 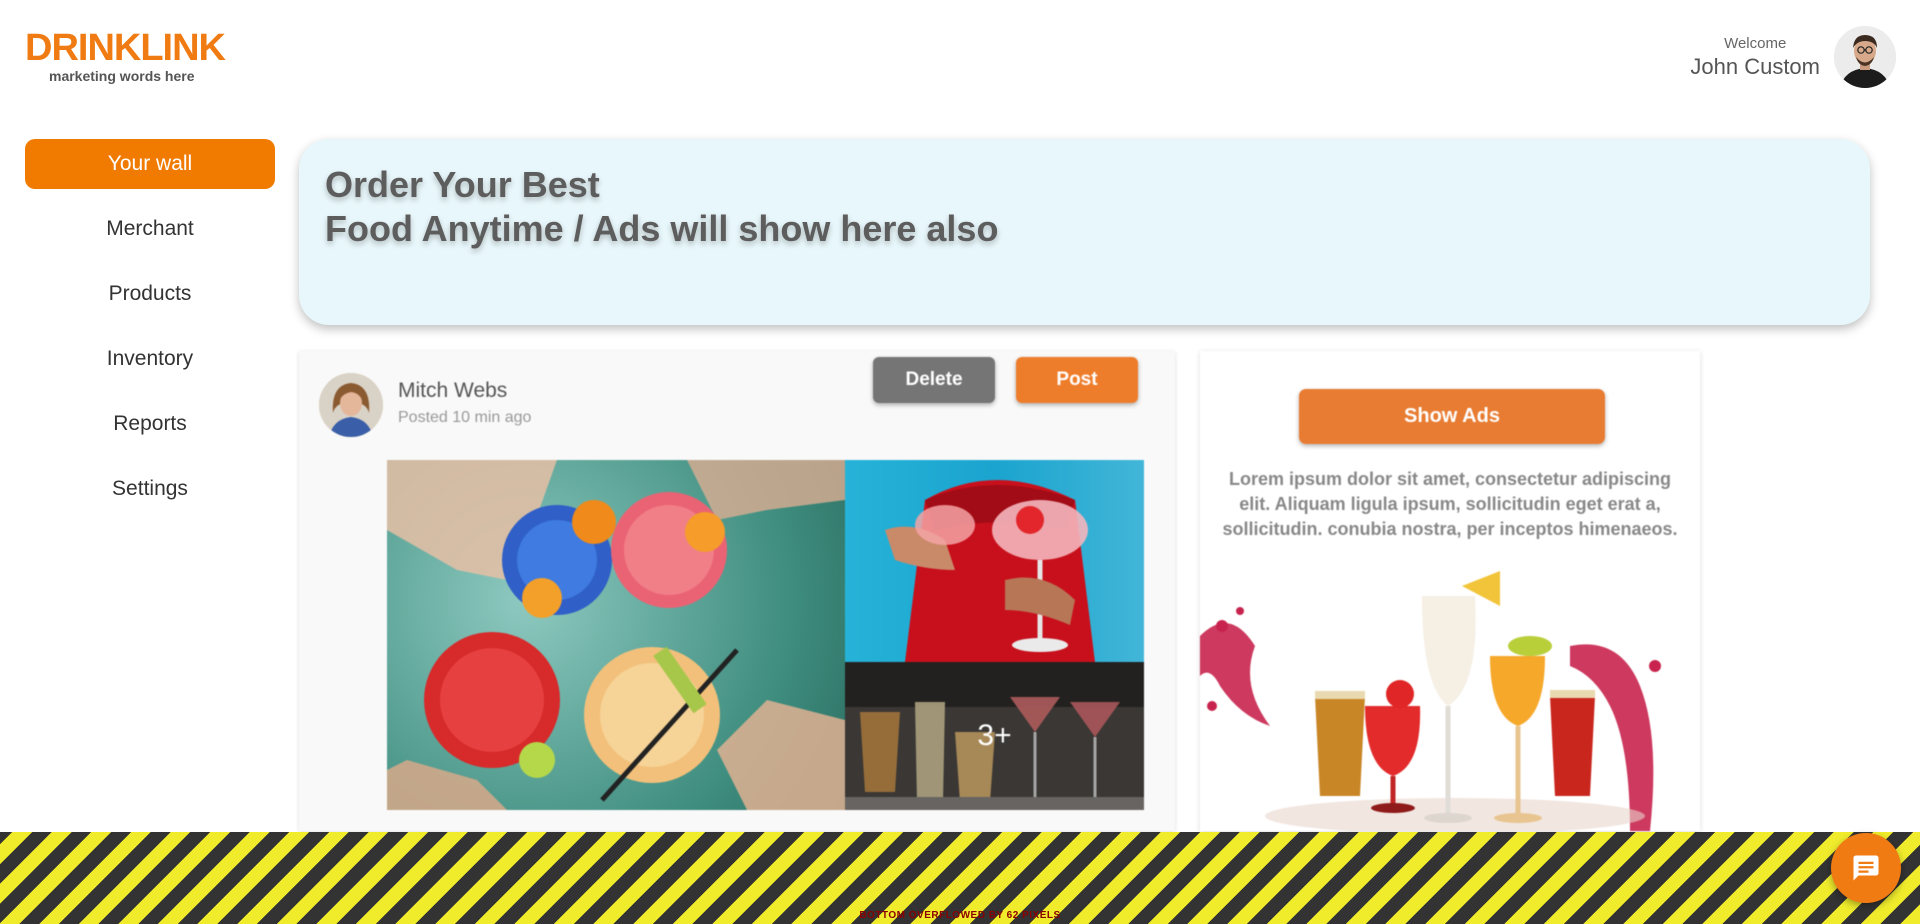 What do you see at coordinates (150, 489) in the screenshot?
I see `sidebar-item-settings: Settings` at bounding box center [150, 489].